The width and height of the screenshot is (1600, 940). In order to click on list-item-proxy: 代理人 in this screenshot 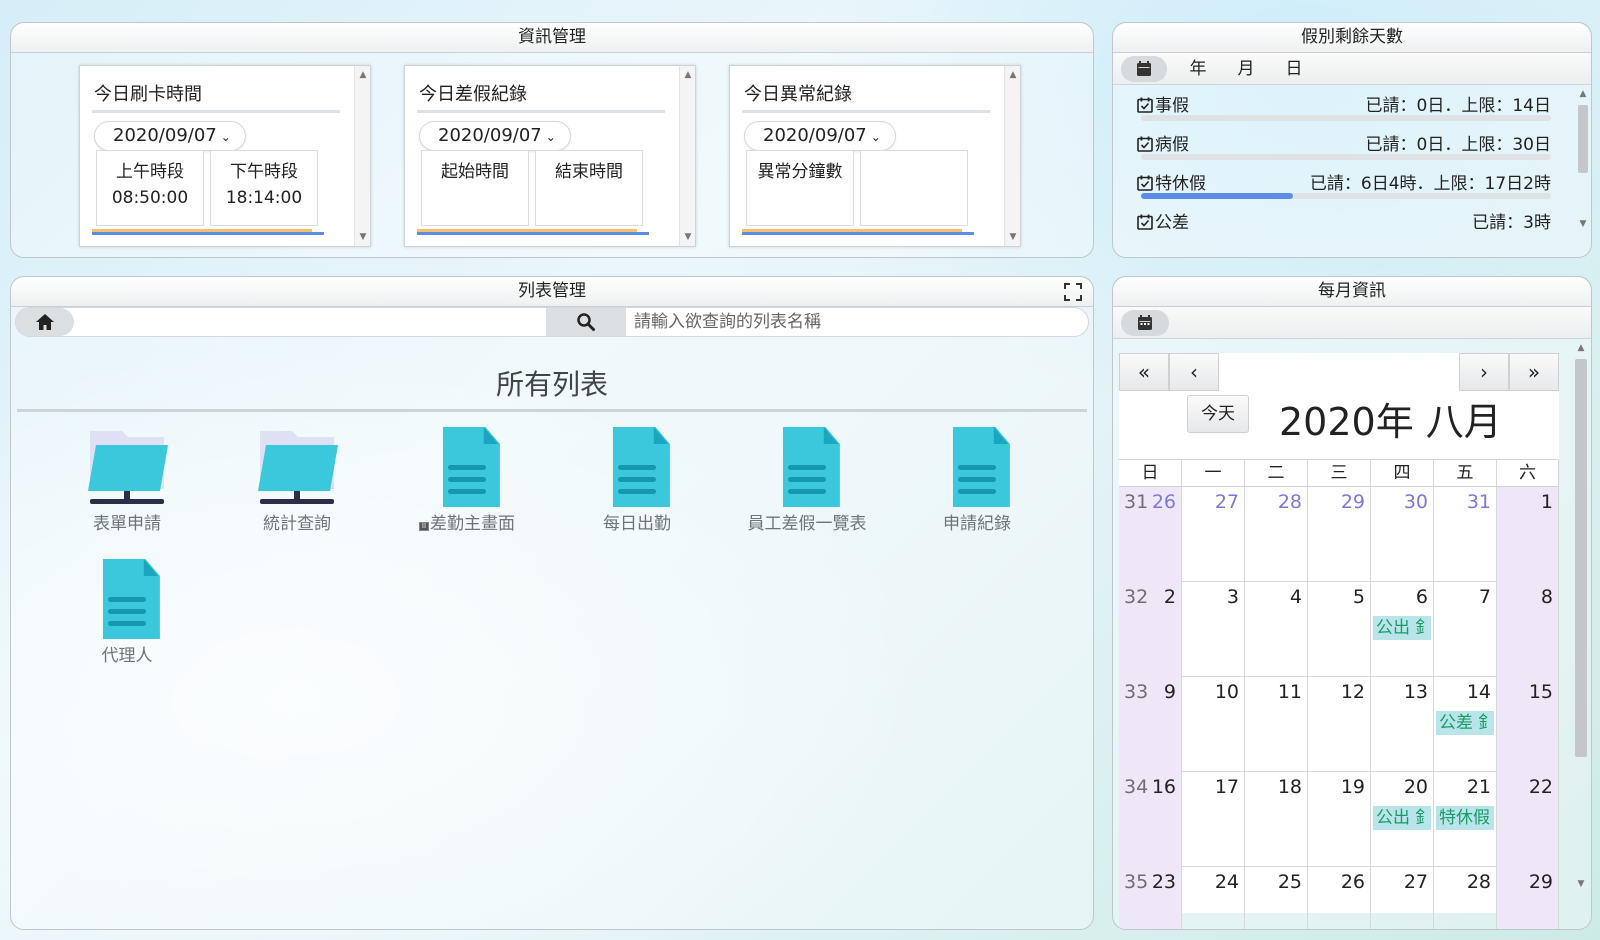, I will do `click(127, 619)`.